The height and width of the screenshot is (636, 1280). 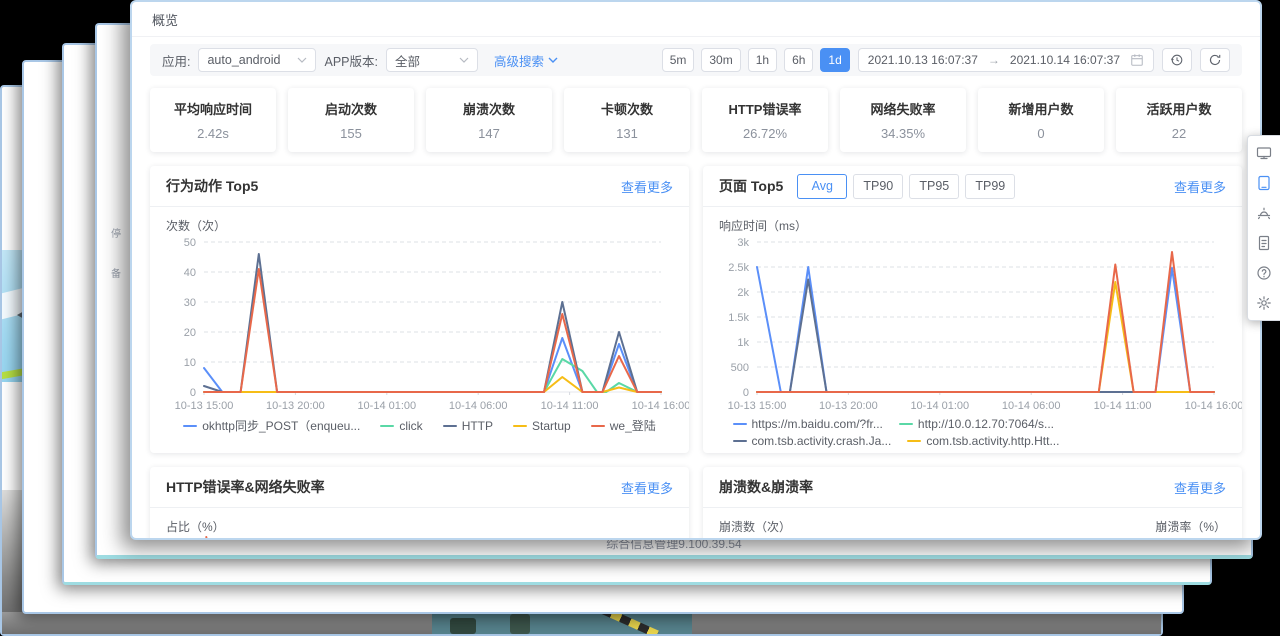 What do you see at coordinates (244, 60) in the screenshot?
I see `app-select-value: auto_android` at bounding box center [244, 60].